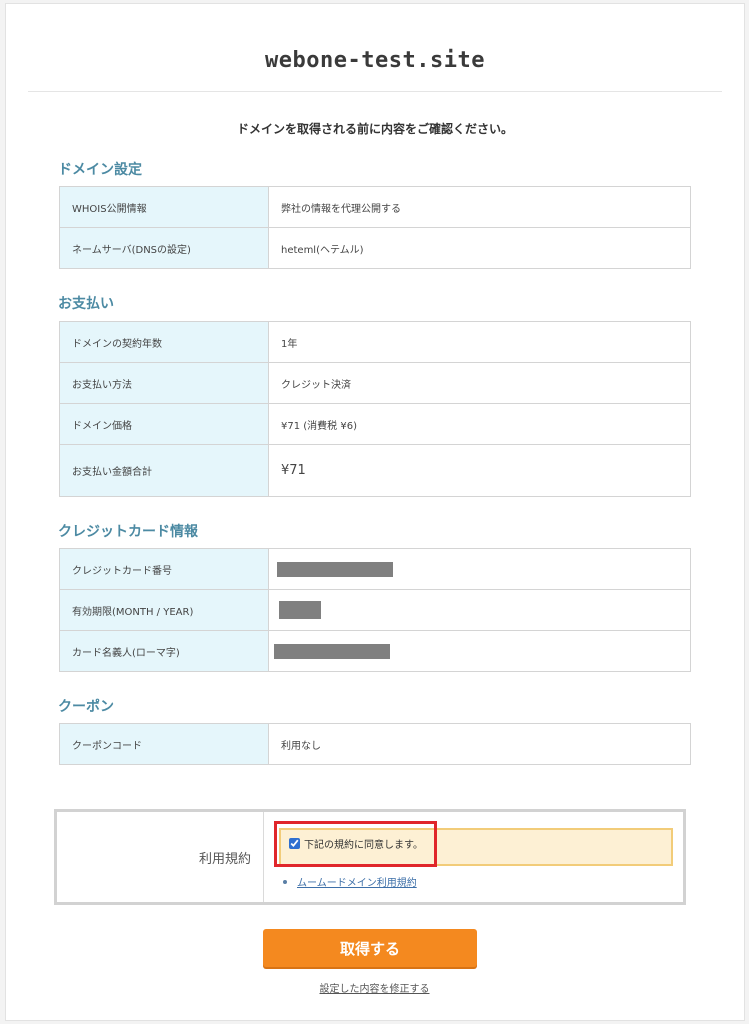 Image resolution: width=749 pixels, height=1024 pixels. What do you see at coordinates (479, 248) in the screenshot?
I see `row-value: heteml(ヘテムル)` at bounding box center [479, 248].